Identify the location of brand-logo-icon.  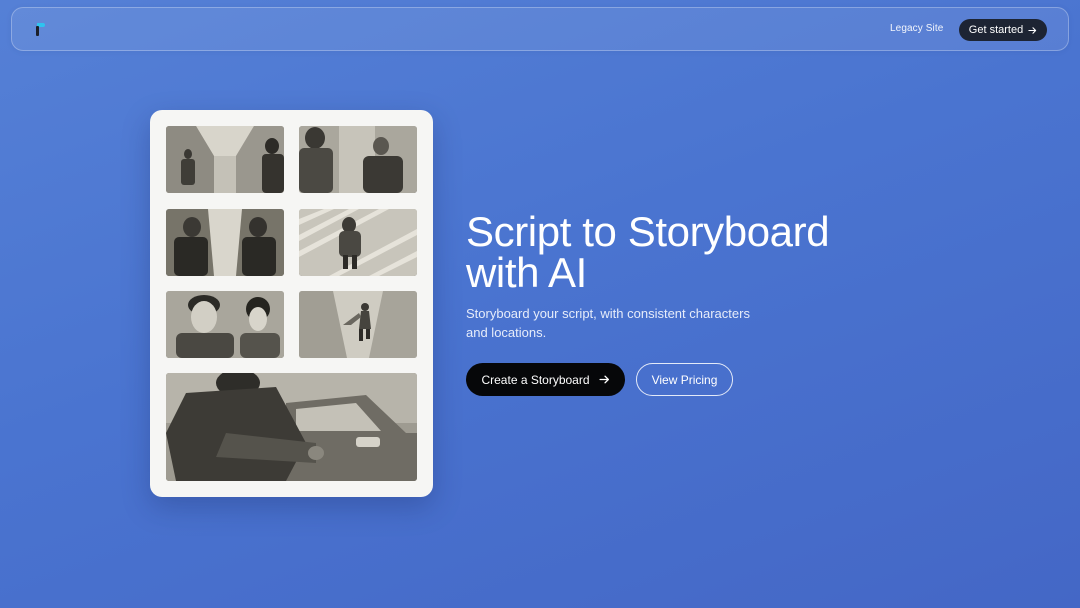
(41, 31).